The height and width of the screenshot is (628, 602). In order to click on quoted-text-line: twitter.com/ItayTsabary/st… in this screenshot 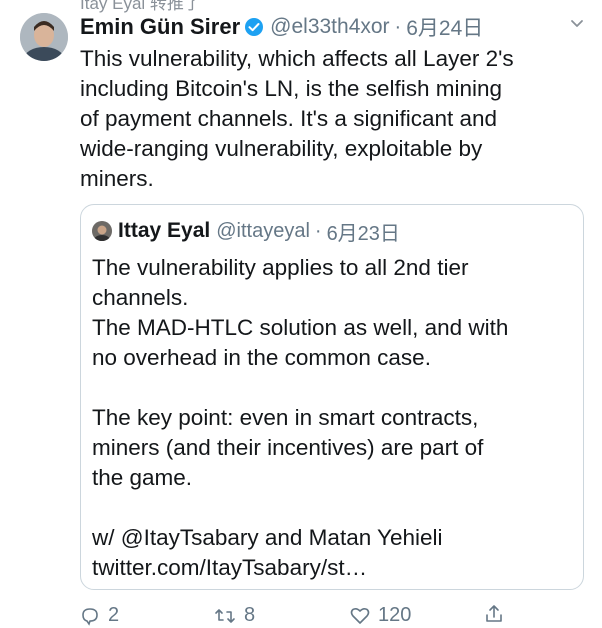, I will do `click(230, 567)`.